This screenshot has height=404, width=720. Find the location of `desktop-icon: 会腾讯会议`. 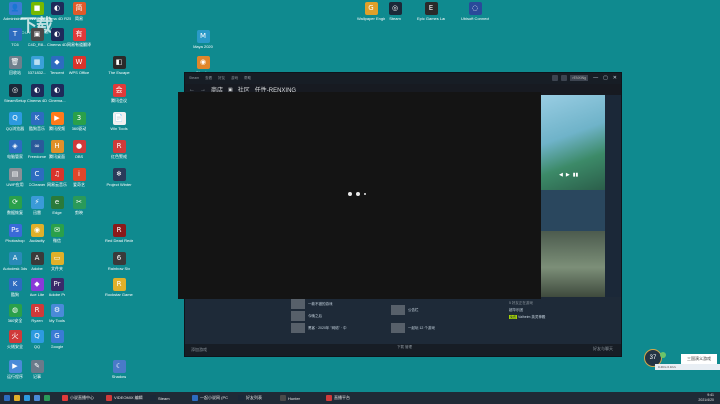

desktop-icon: 会腾讯会议 is located at coordinates (119, 93).